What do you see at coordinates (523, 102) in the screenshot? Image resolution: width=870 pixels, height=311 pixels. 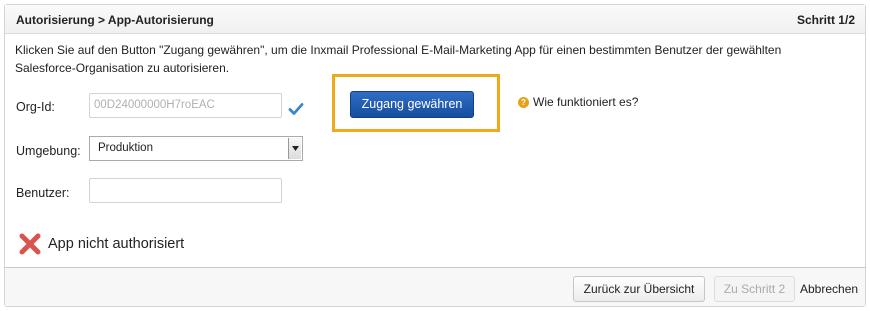 I see `question-icon: ?` at bounding box center [523, 102].